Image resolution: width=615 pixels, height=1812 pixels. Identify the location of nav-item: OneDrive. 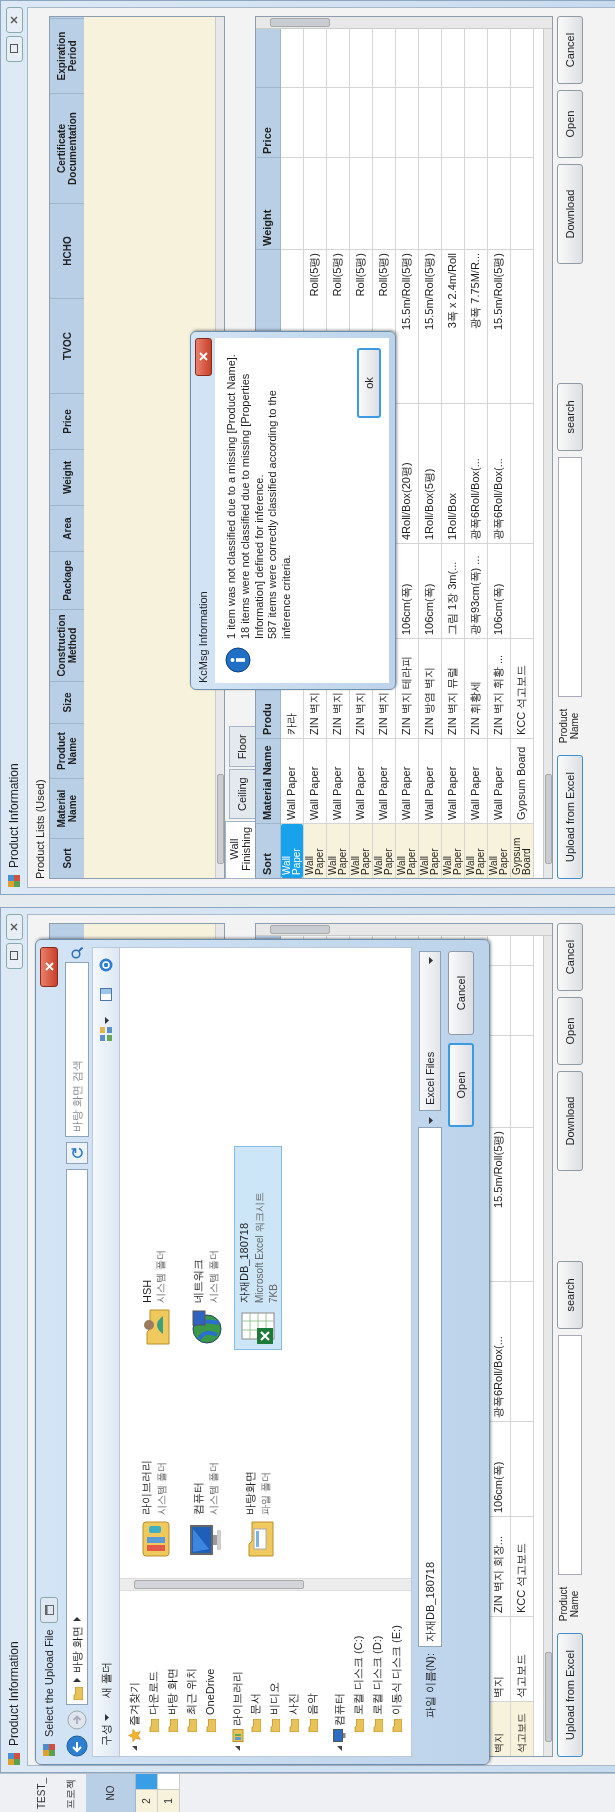
(210, 1691).